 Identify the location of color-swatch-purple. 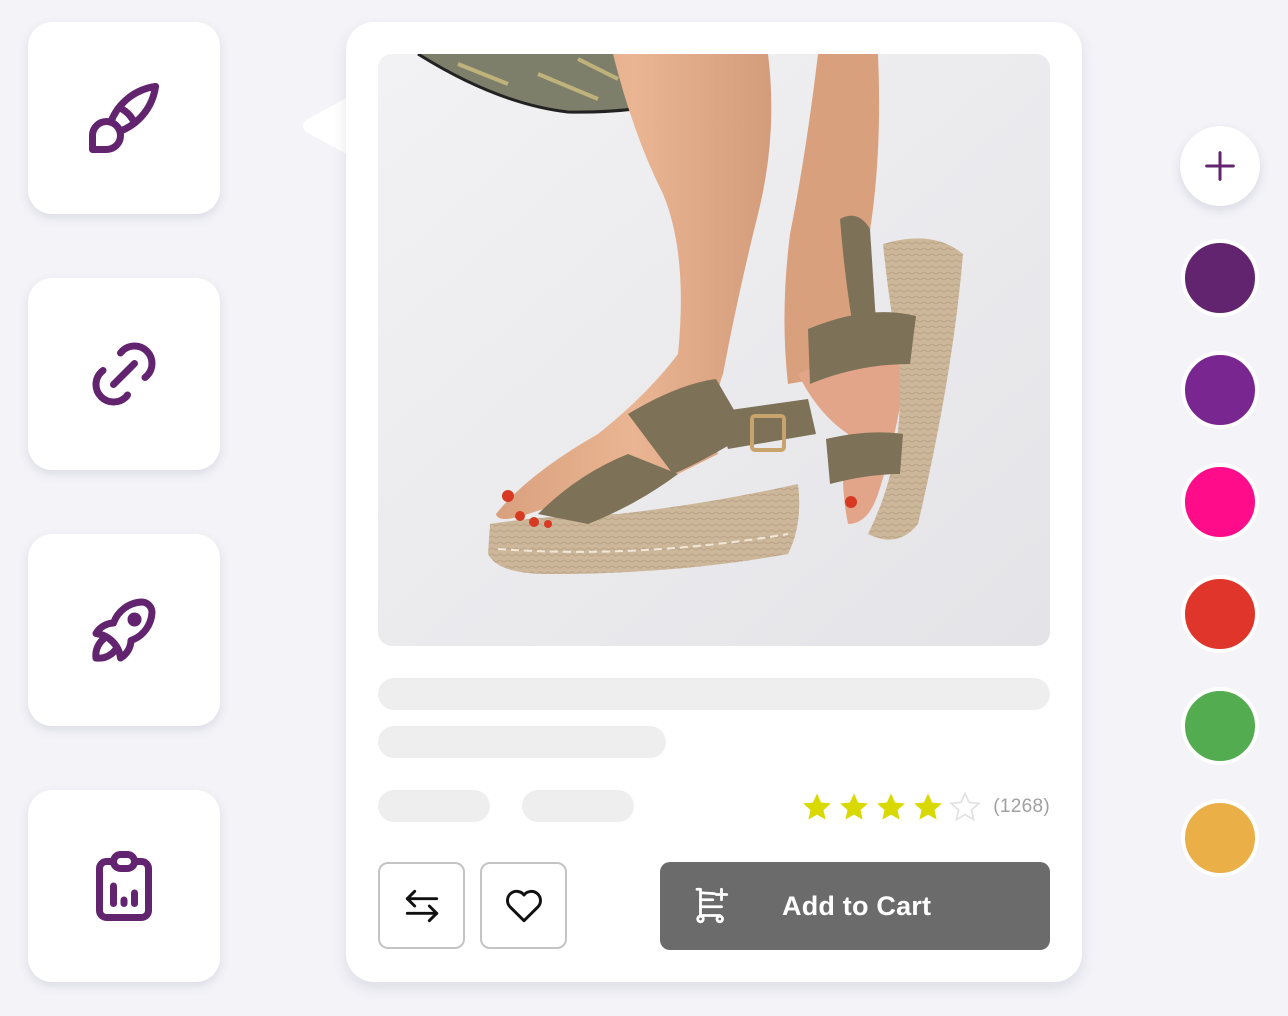
(1220, 390).